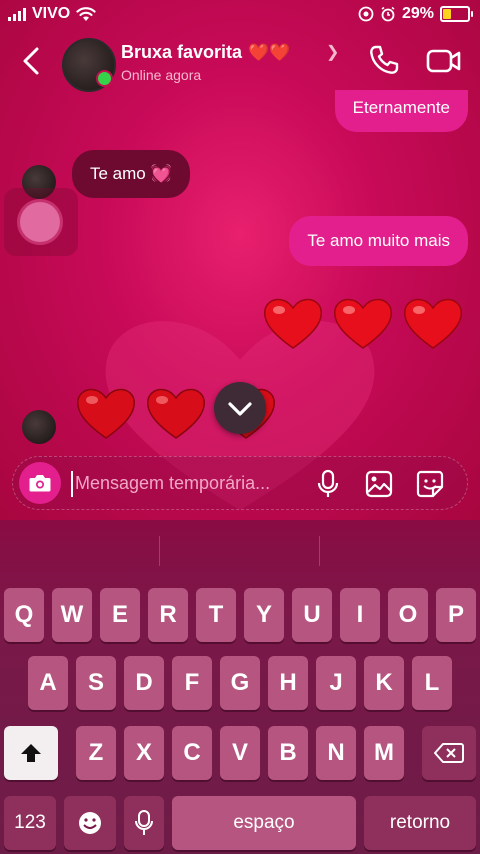 This screenshot has width=480, height=854. I want to click on key-z: Z, so click(96, 753).